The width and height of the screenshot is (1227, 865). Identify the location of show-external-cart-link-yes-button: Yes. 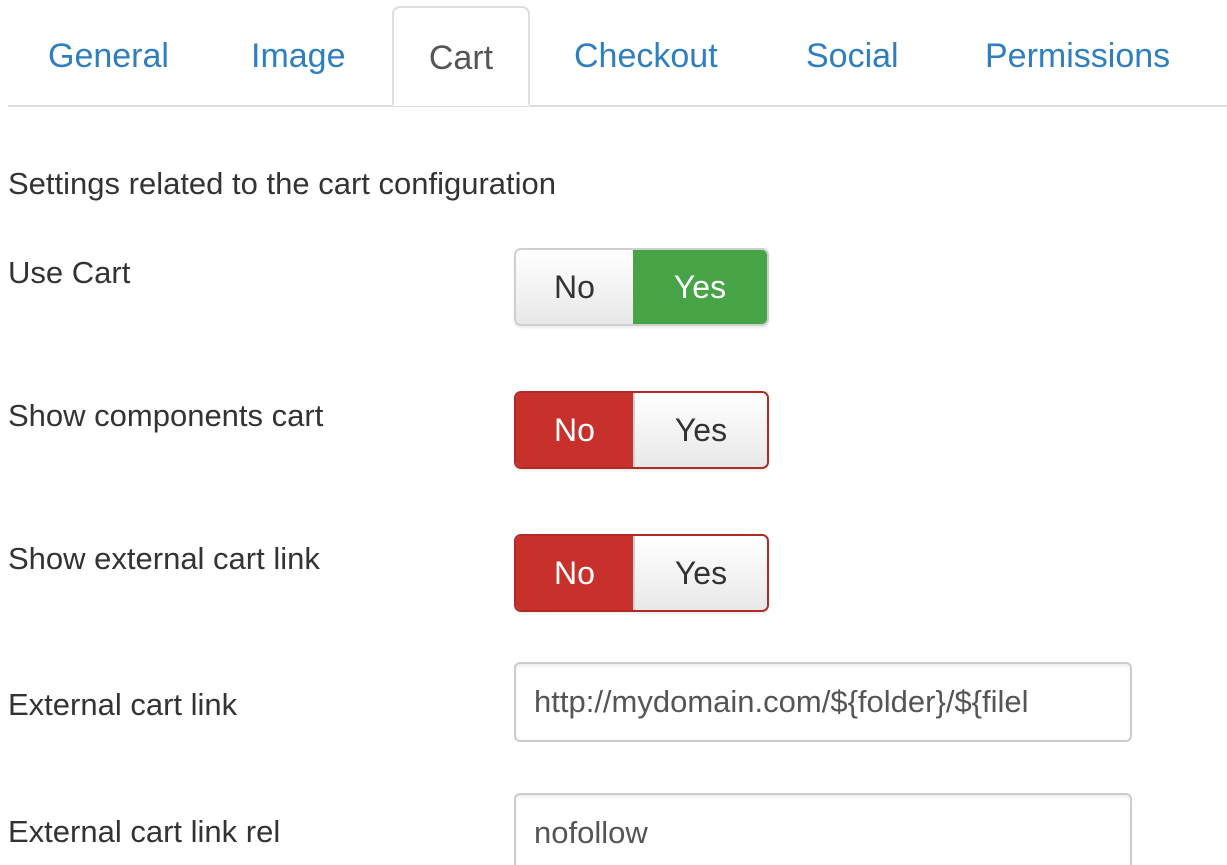
(700, 573).